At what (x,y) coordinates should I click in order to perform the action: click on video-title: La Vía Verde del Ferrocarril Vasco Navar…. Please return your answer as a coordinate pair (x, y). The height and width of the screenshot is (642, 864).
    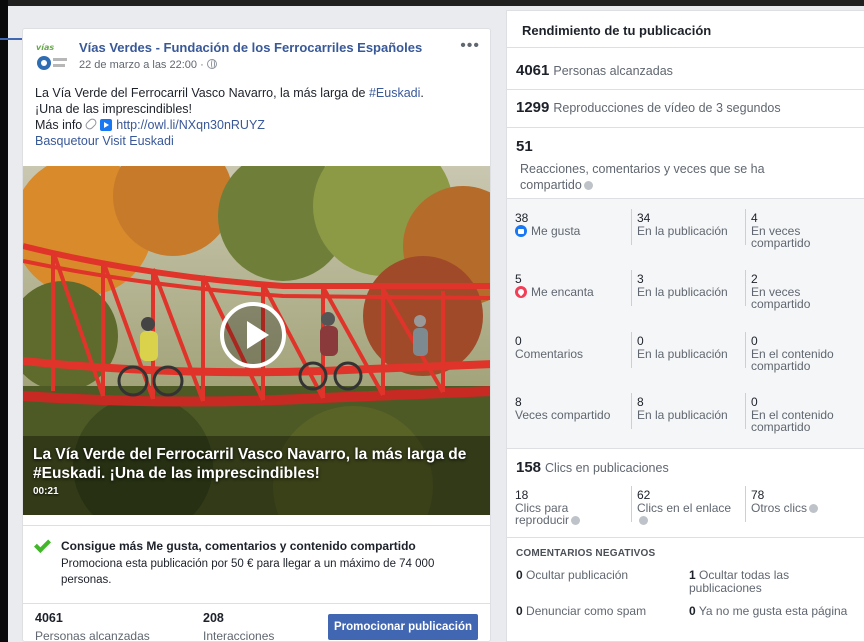
    Looking at the image, I should click on (250, 464).